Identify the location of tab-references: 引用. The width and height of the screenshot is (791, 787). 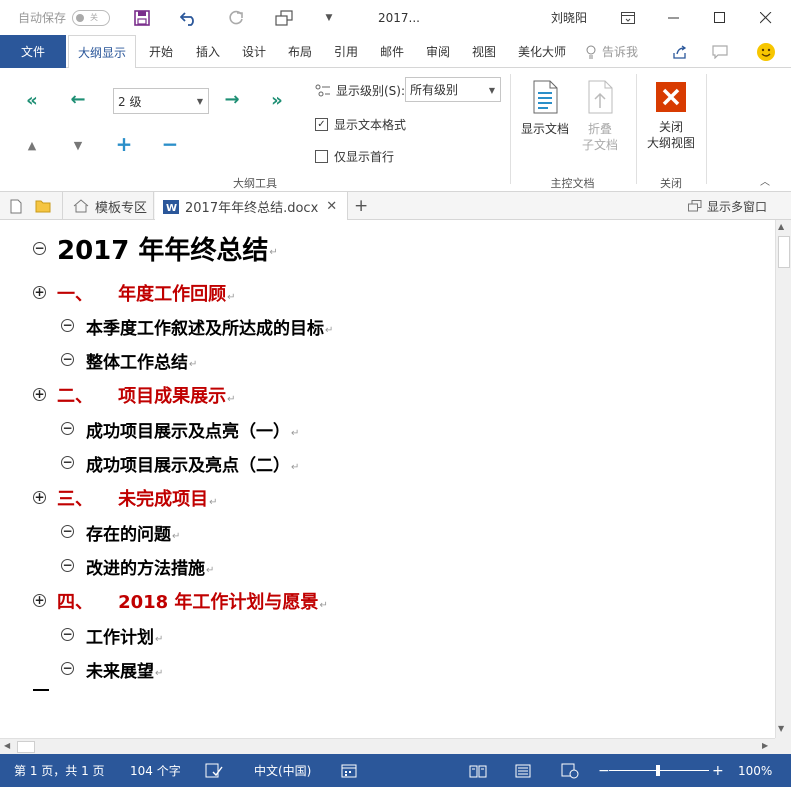
(346, 51).